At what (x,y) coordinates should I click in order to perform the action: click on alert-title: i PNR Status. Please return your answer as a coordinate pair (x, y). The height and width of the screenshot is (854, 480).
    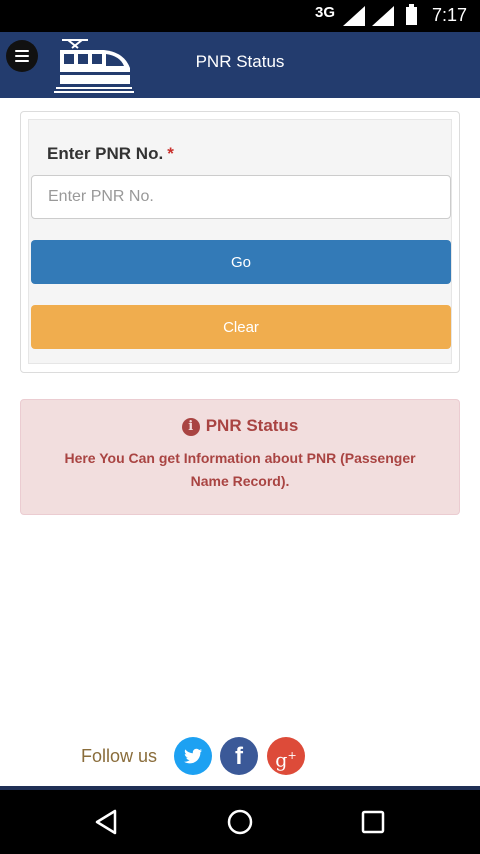
    Looking at the image, I should click on (240, 426).